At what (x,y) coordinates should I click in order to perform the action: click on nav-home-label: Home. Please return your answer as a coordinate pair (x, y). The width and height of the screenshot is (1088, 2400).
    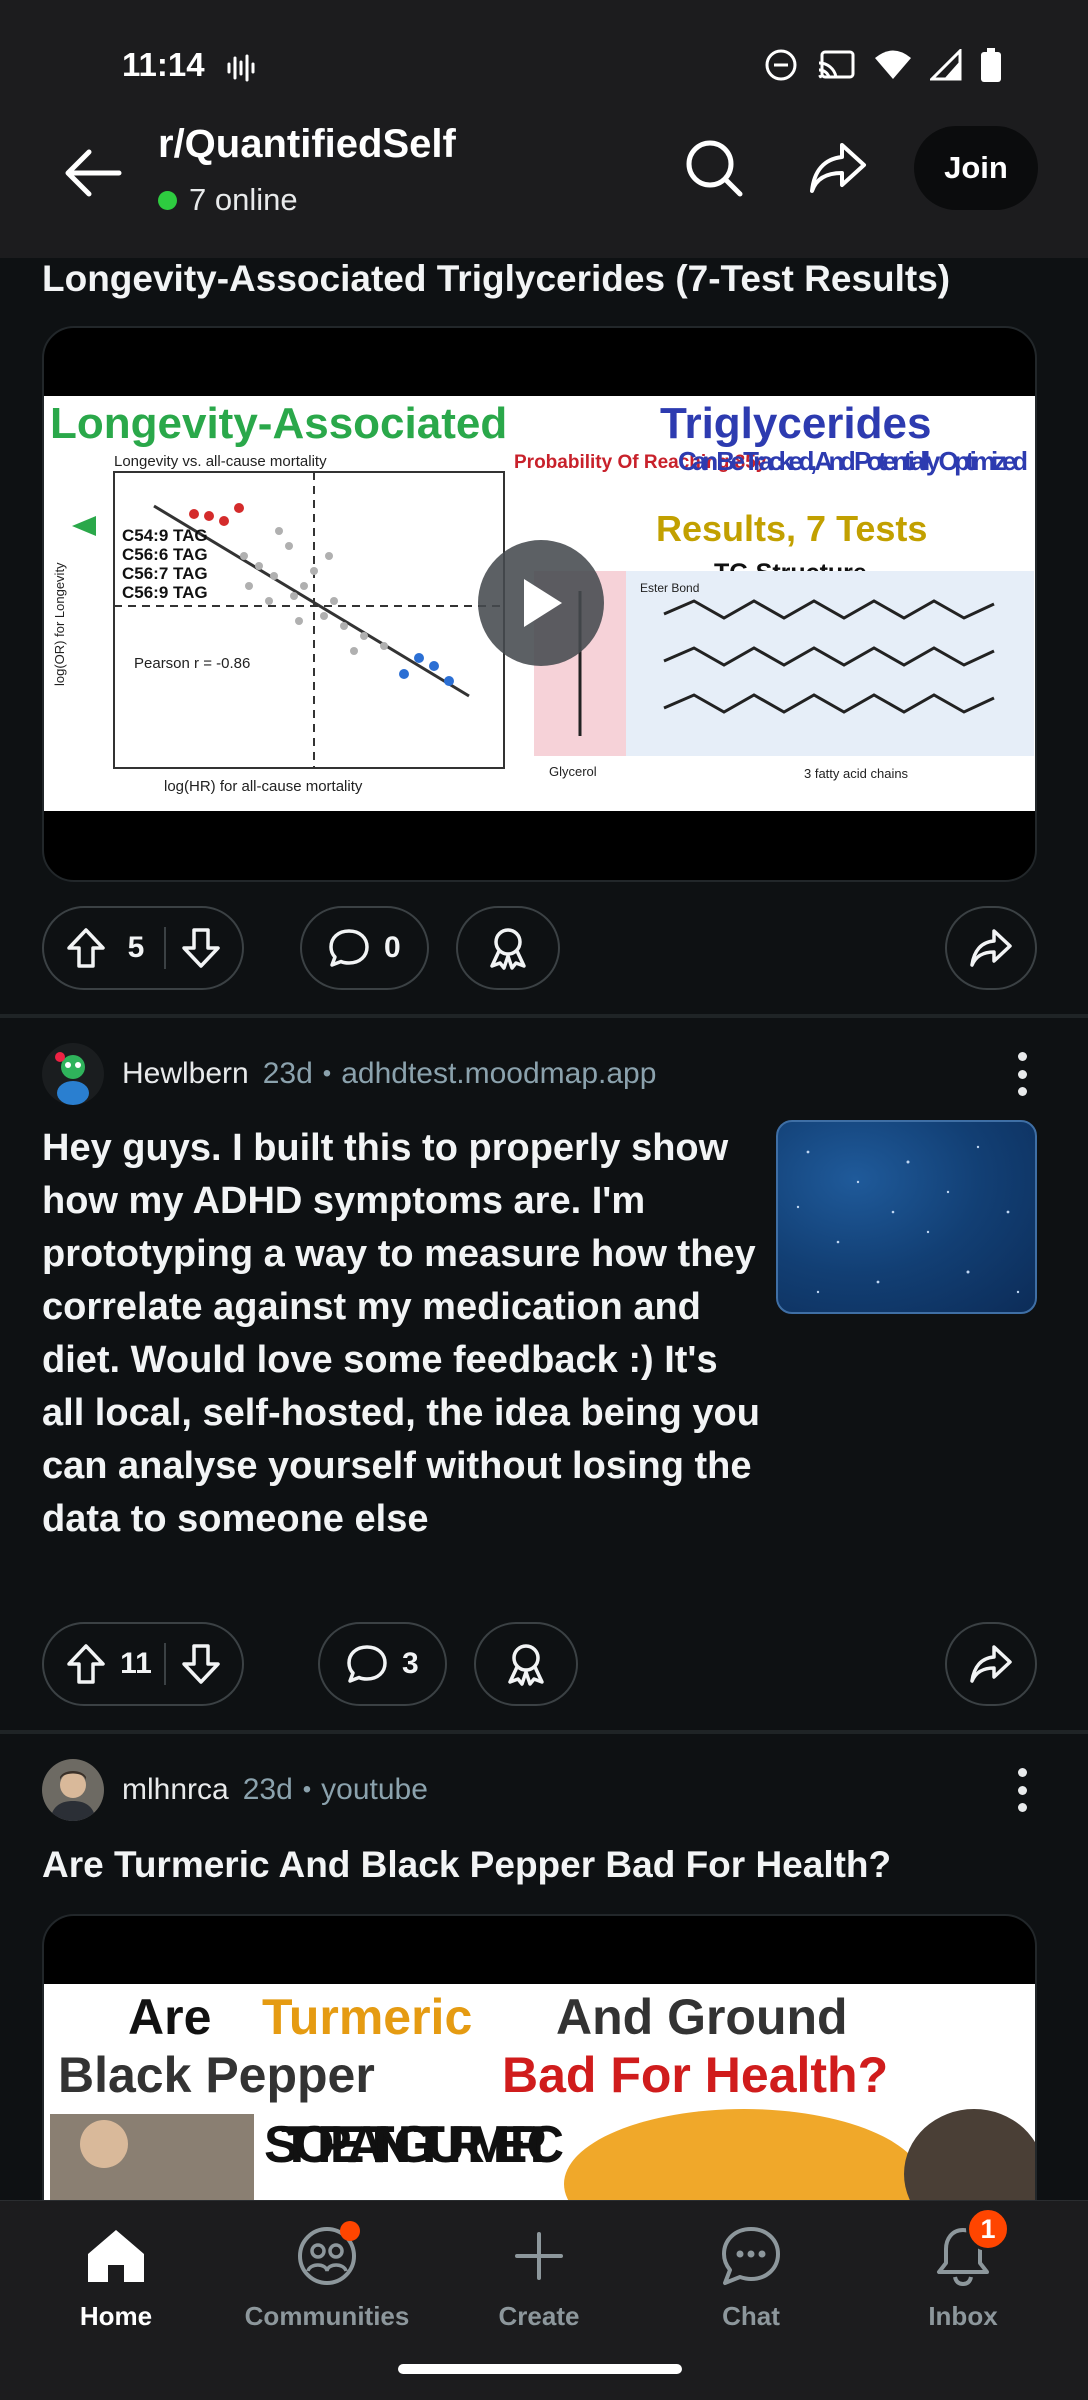
    Looking at the image, I should click on (116, 2316).